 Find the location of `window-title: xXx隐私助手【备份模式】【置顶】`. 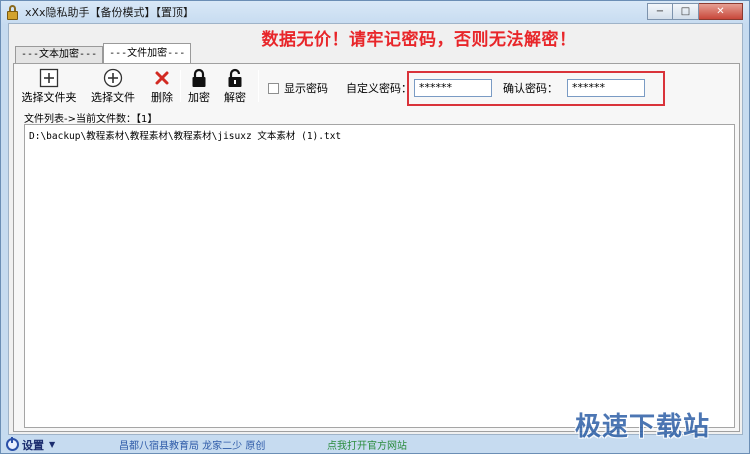

window-title: xXx隐私助手【备份模式】【置顶】 is located at coordinates (110, 12).